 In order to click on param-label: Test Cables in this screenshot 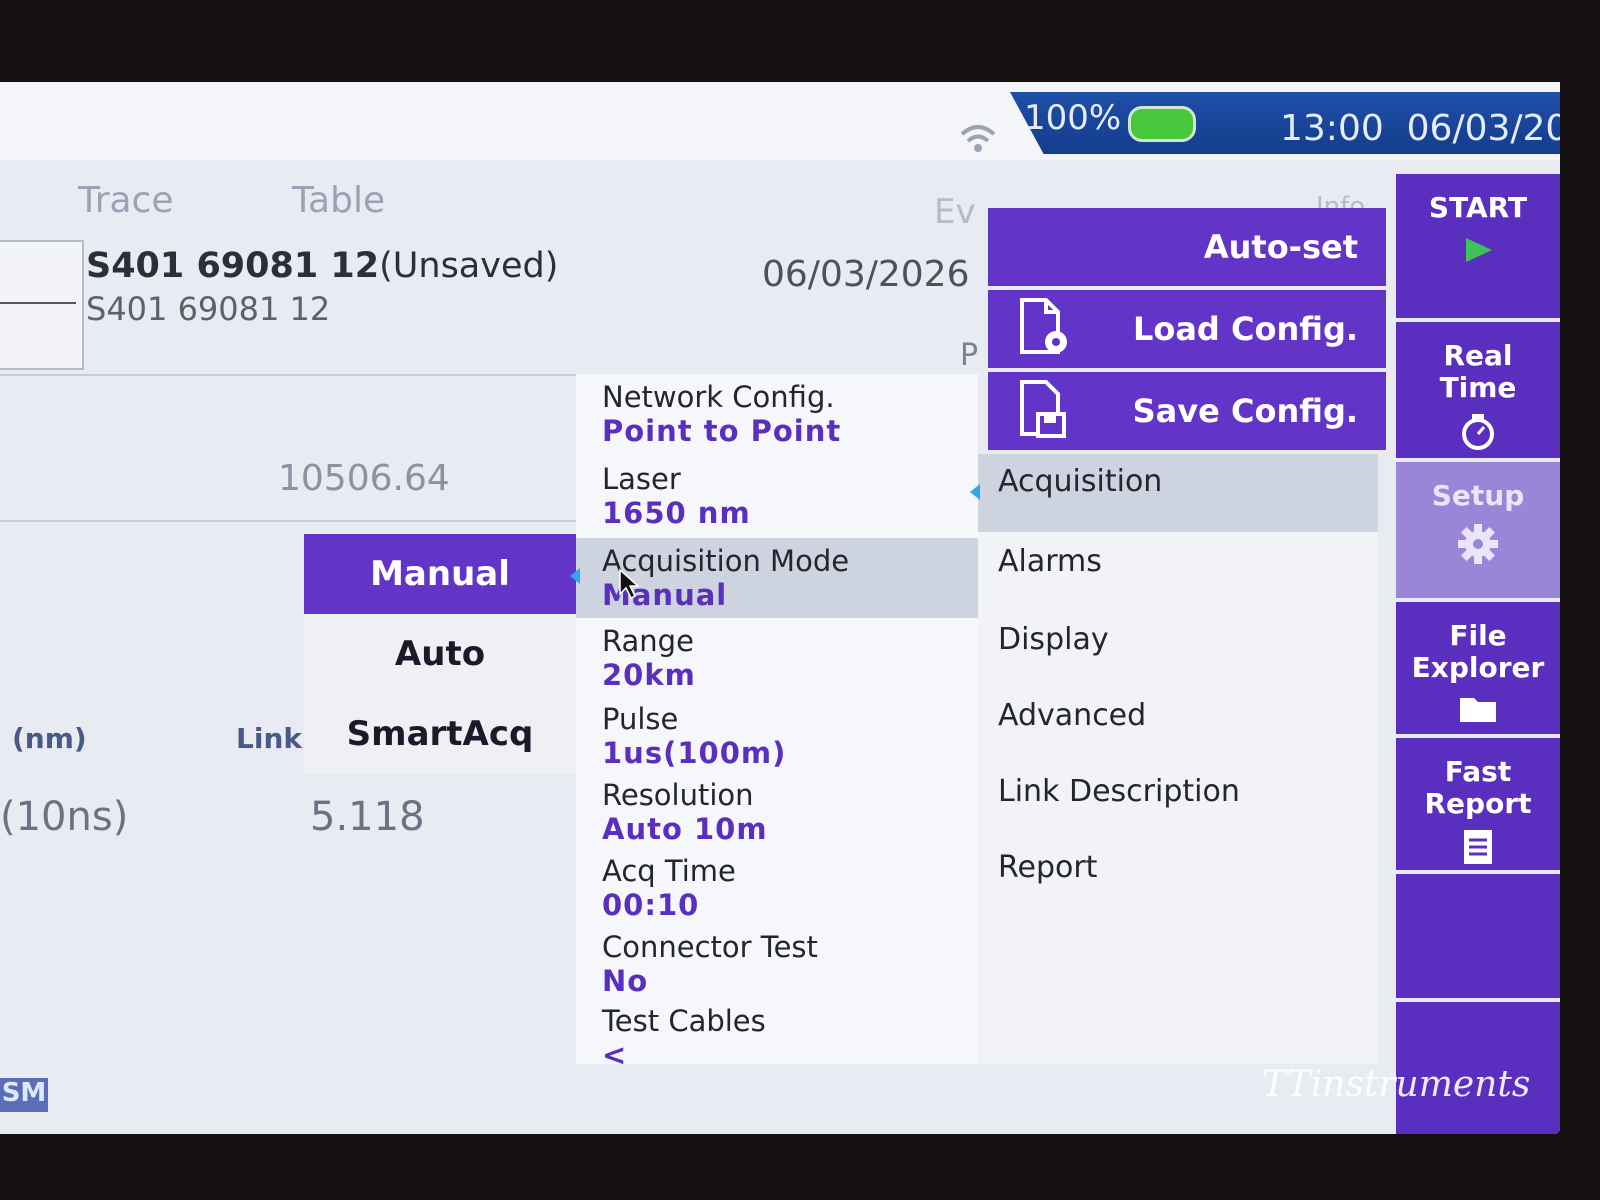, I will do `click(684, 1021)`.